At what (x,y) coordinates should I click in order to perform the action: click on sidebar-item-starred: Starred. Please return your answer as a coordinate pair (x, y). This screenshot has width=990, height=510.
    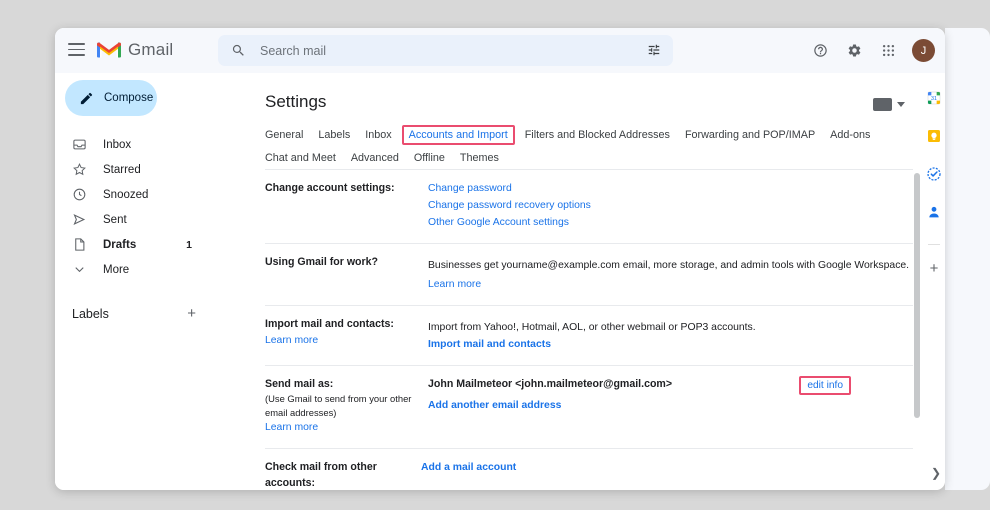
    Looking at the image, I should click on (128, 169).